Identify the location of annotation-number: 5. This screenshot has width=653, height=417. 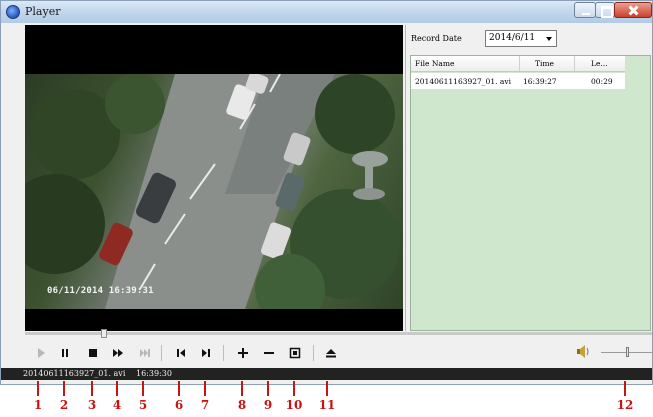
(143, 405).